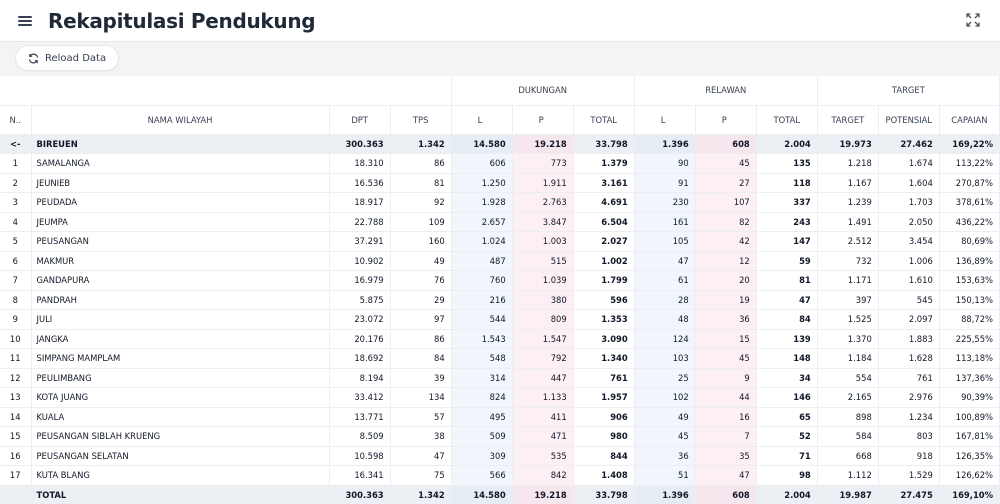  Describe the element at coordinates (421, 261) in the screenshot. I see `row-tps: 49` at that location.